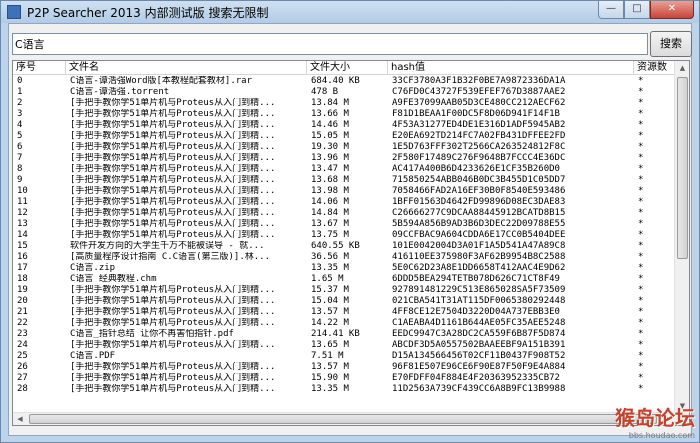 This screenshot has height=443, width=700. I want to click on cell-size: 13.47 M, so click(330, 169).